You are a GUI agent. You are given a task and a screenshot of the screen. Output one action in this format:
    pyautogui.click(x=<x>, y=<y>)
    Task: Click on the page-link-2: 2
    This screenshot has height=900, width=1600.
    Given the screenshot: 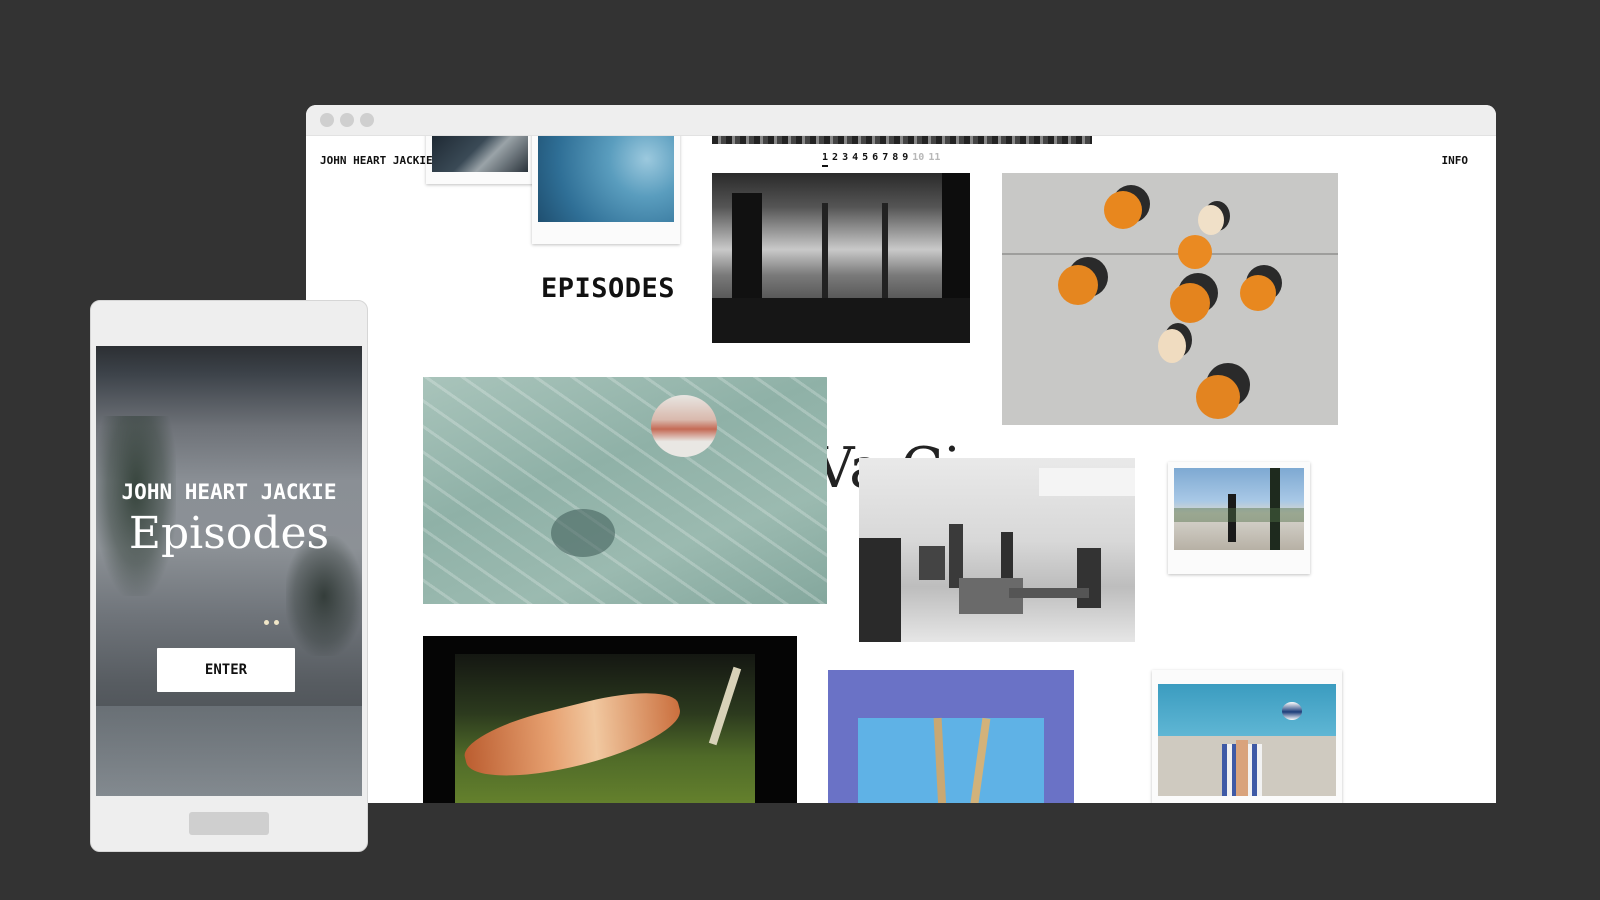 What is the action you would take?
    pyautogui.click(x=835, y=159)
    